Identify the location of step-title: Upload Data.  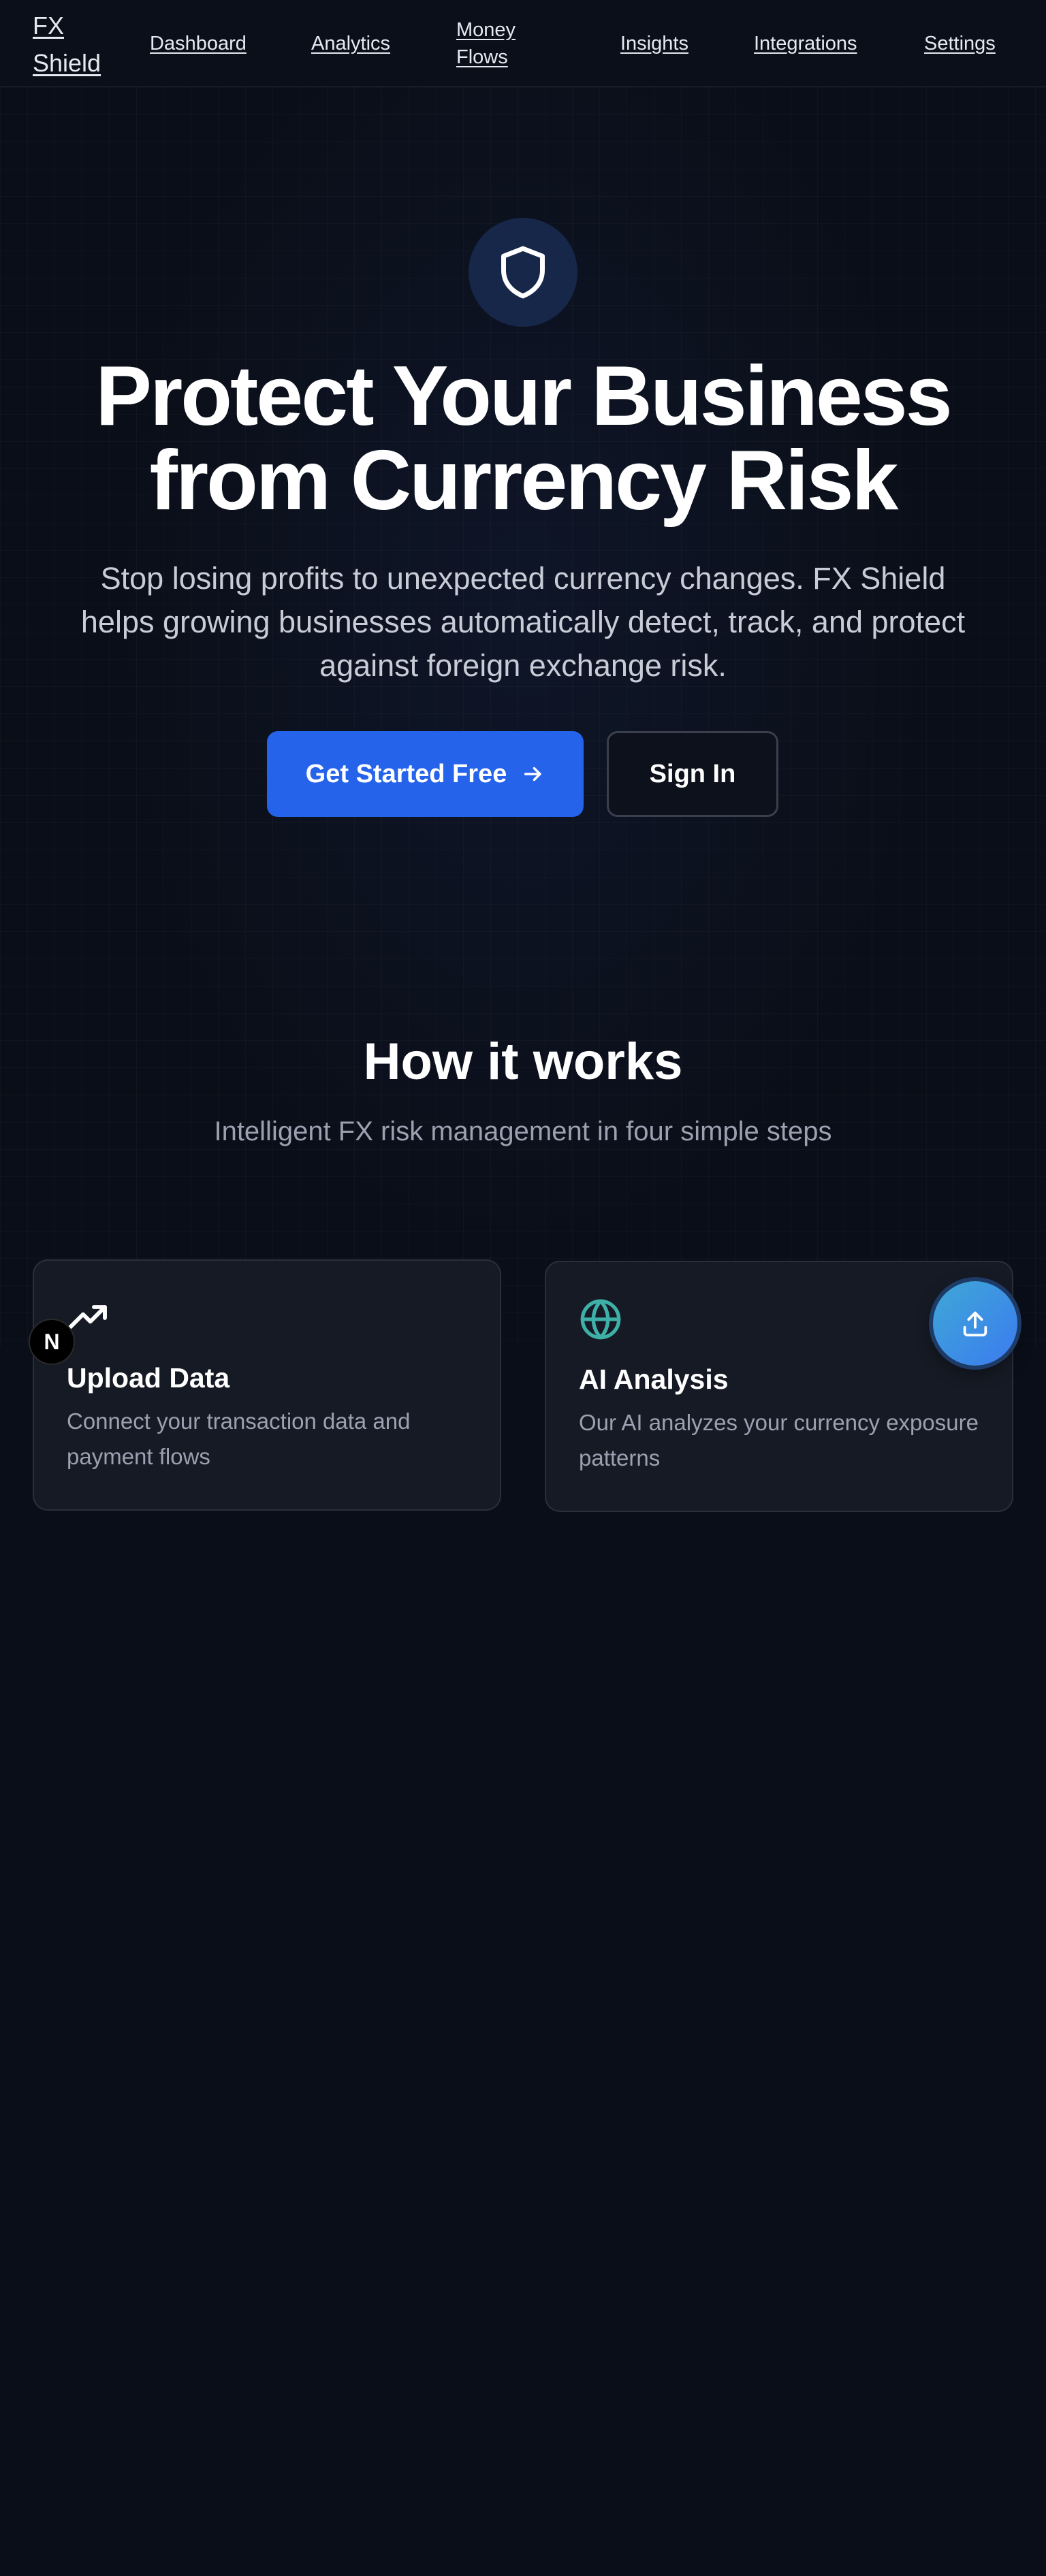
(148, 1378).